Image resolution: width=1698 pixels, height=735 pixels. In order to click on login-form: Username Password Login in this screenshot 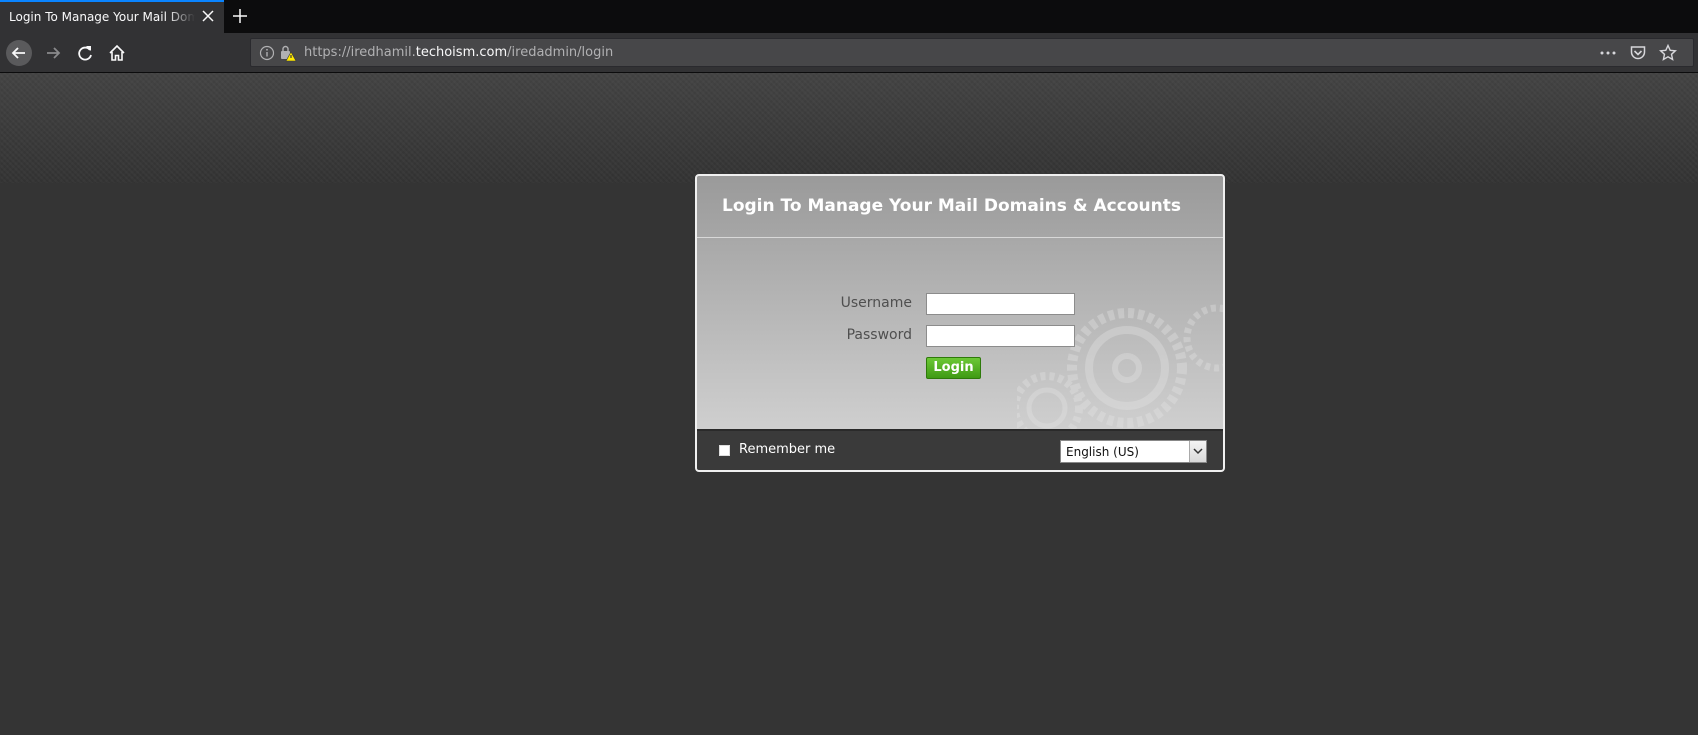, I will do `click(960, 333)`.